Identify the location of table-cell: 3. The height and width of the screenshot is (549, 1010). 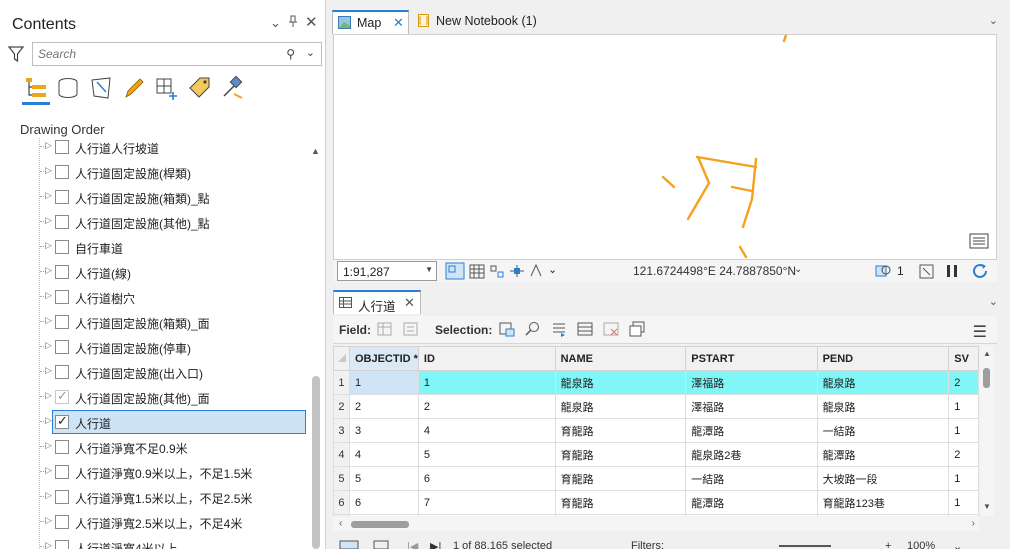
(383, 430).